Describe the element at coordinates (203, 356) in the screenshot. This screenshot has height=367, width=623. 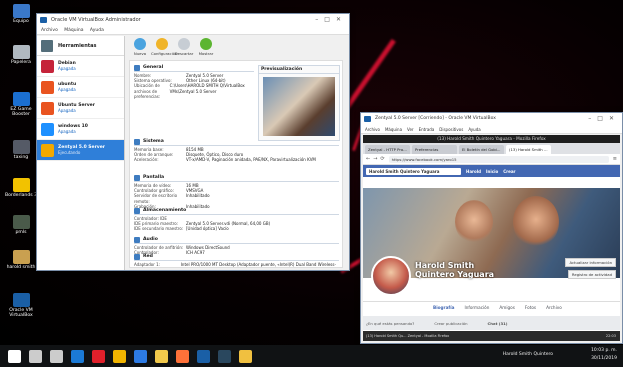
I see `virtualbox-icon` at that location.